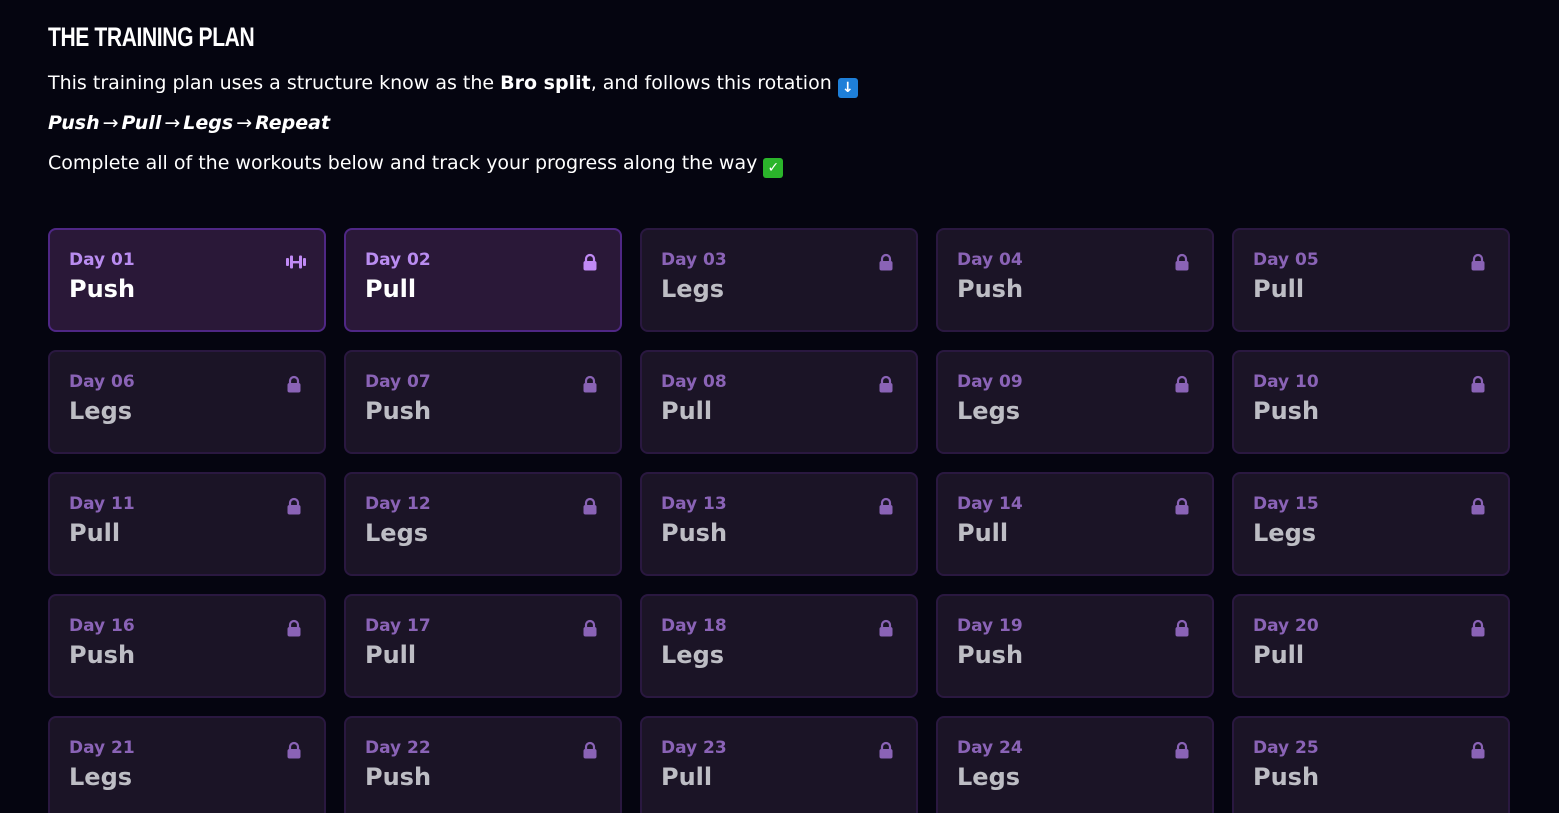  I want to click on day-card: Day 11 Pull, so click(187, 524).